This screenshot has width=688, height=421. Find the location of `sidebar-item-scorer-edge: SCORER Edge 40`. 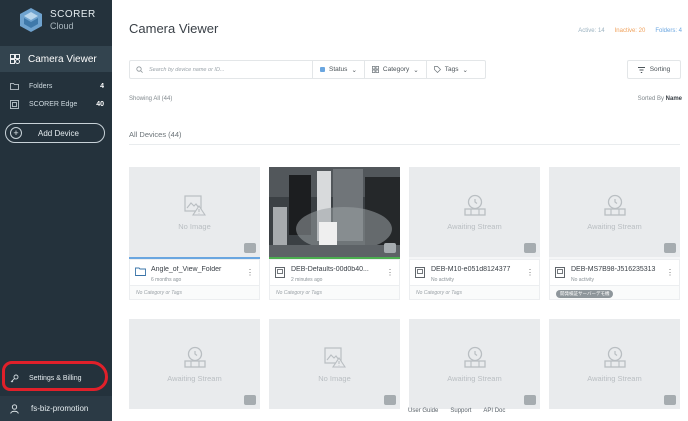

sidebar-item-scorer-edge: SCORER Edge 40 is located at coordinates (56, 104).